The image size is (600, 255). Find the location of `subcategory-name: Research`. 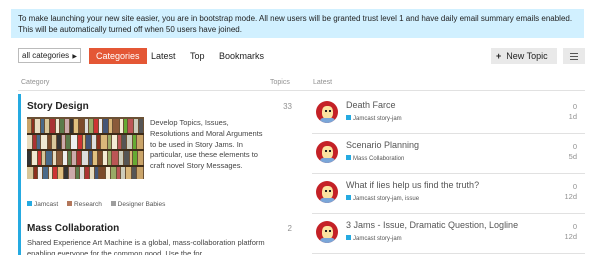

subcategory-name: Research is located at coordinates (88, 204).